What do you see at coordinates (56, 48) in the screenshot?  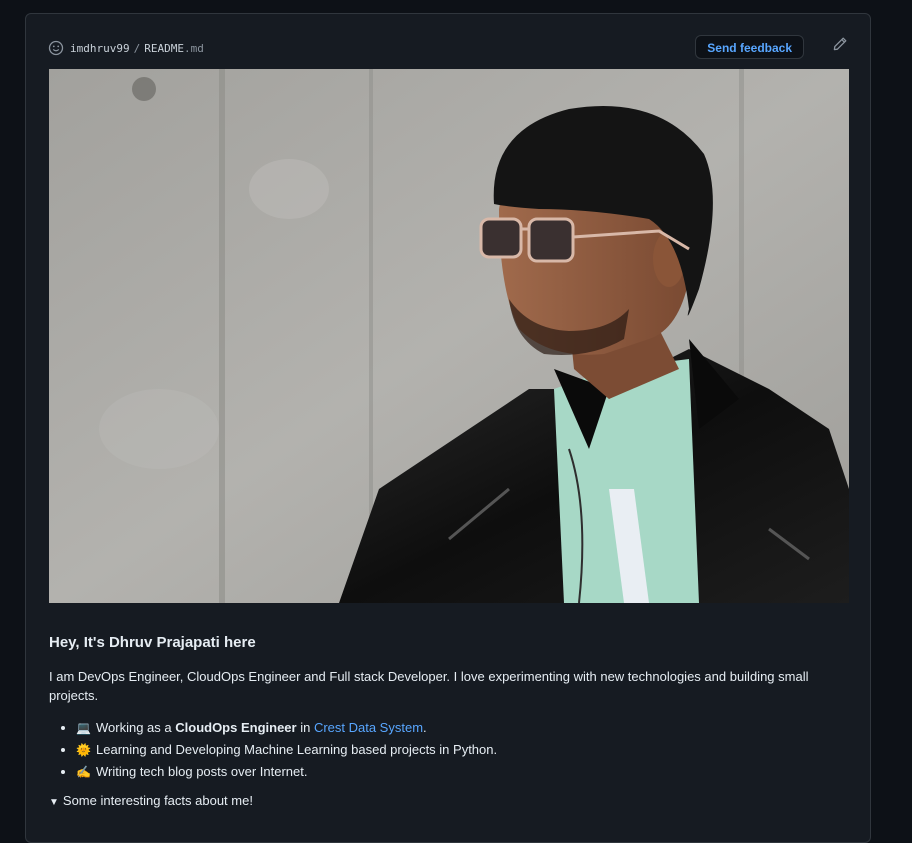 I see `smiley-icon` at bounding box center [56, 48].